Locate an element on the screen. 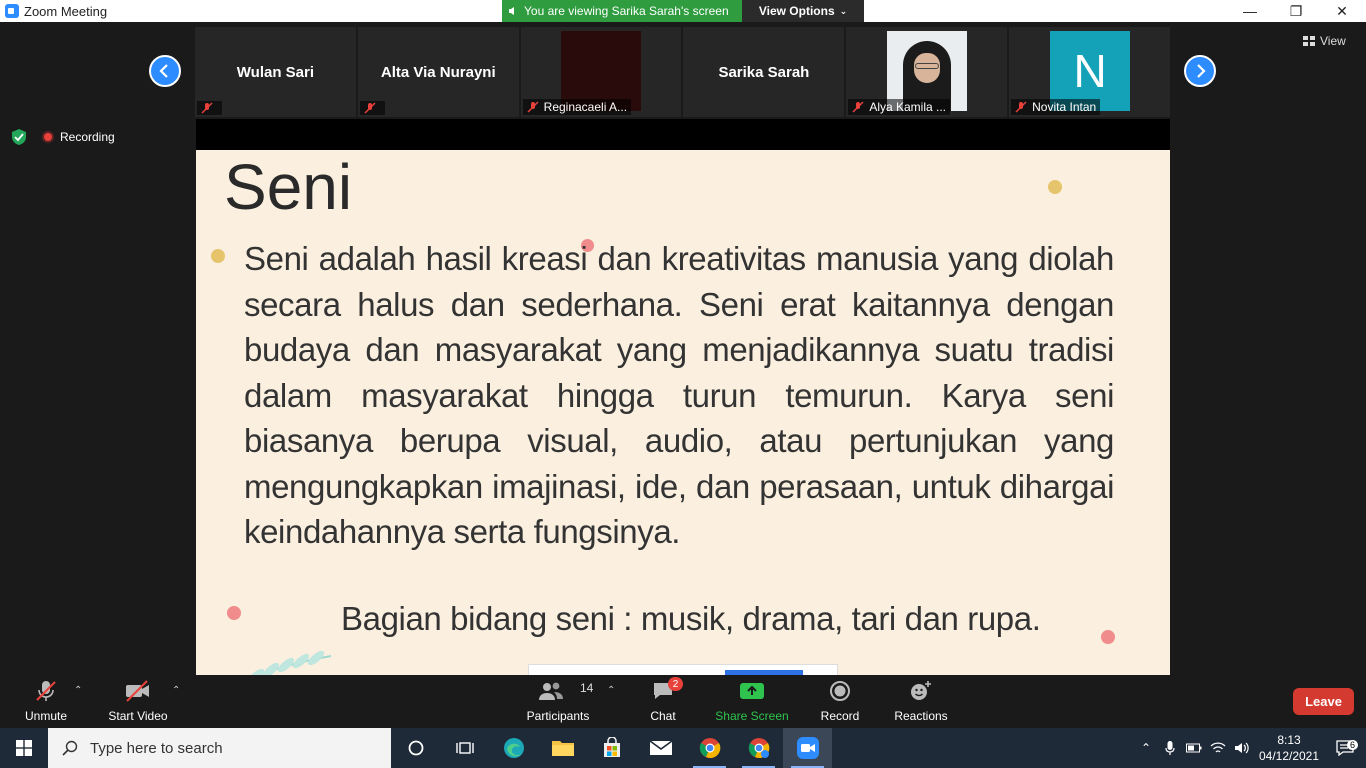 This screenshot has width=1366, height=768. leave-button: Leave is located at coordinates (1323, 701).